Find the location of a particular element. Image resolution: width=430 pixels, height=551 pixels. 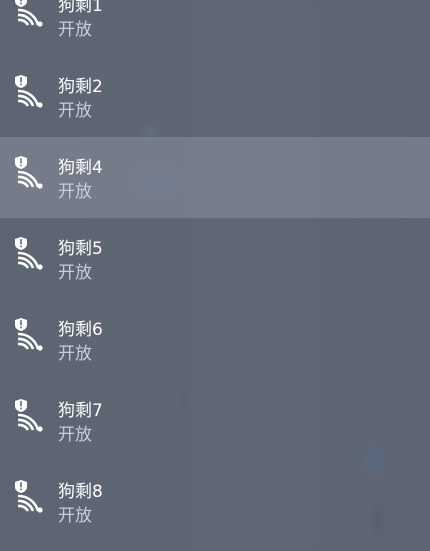

network-name: 狗剩8 is located at coordinates (80, 492).